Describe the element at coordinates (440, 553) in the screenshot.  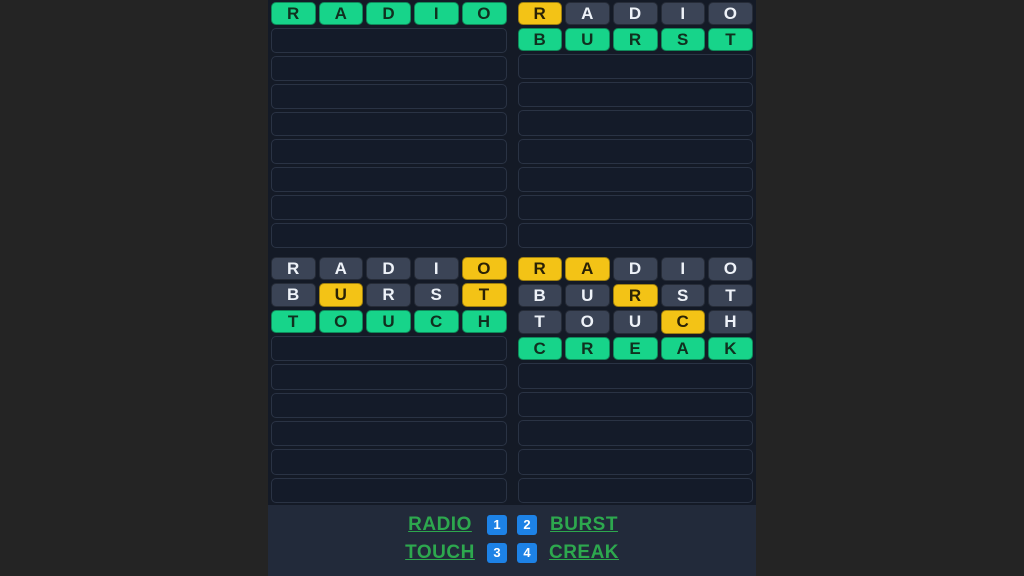
I see `answer-word-left: TOUCH` at that location.